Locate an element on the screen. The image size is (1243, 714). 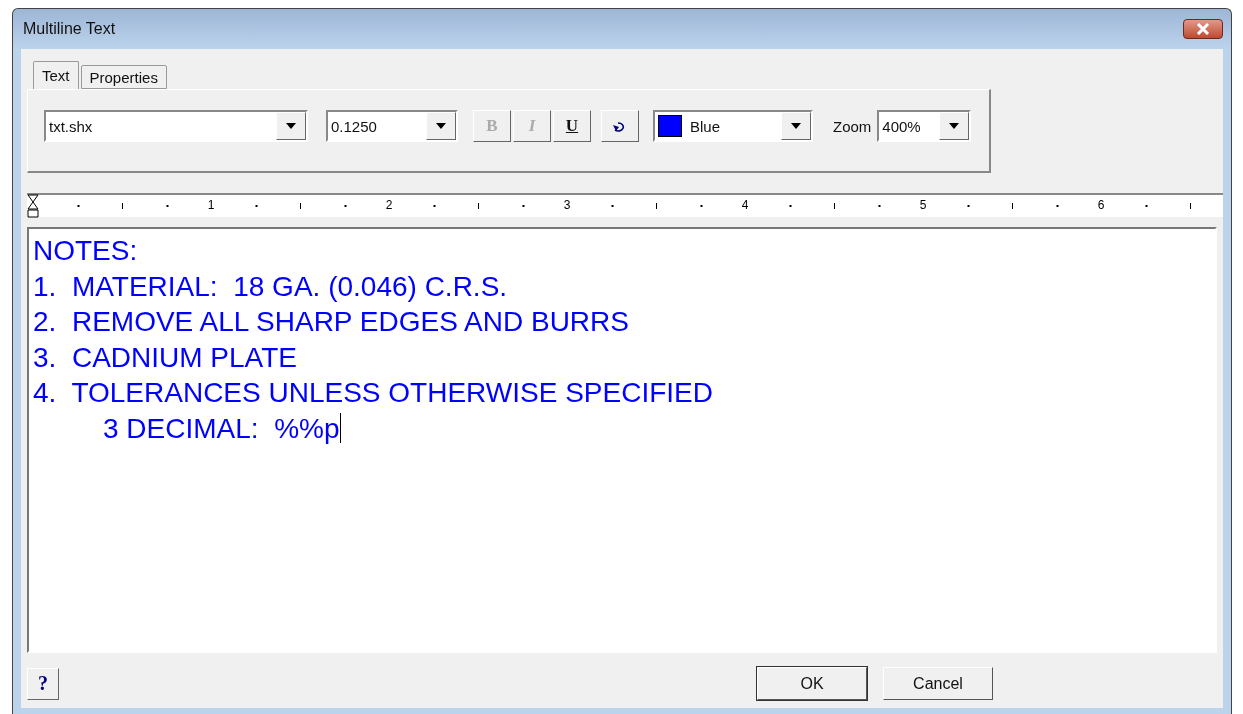
cancel-button: Cancel is located at coordinates (938, 683).